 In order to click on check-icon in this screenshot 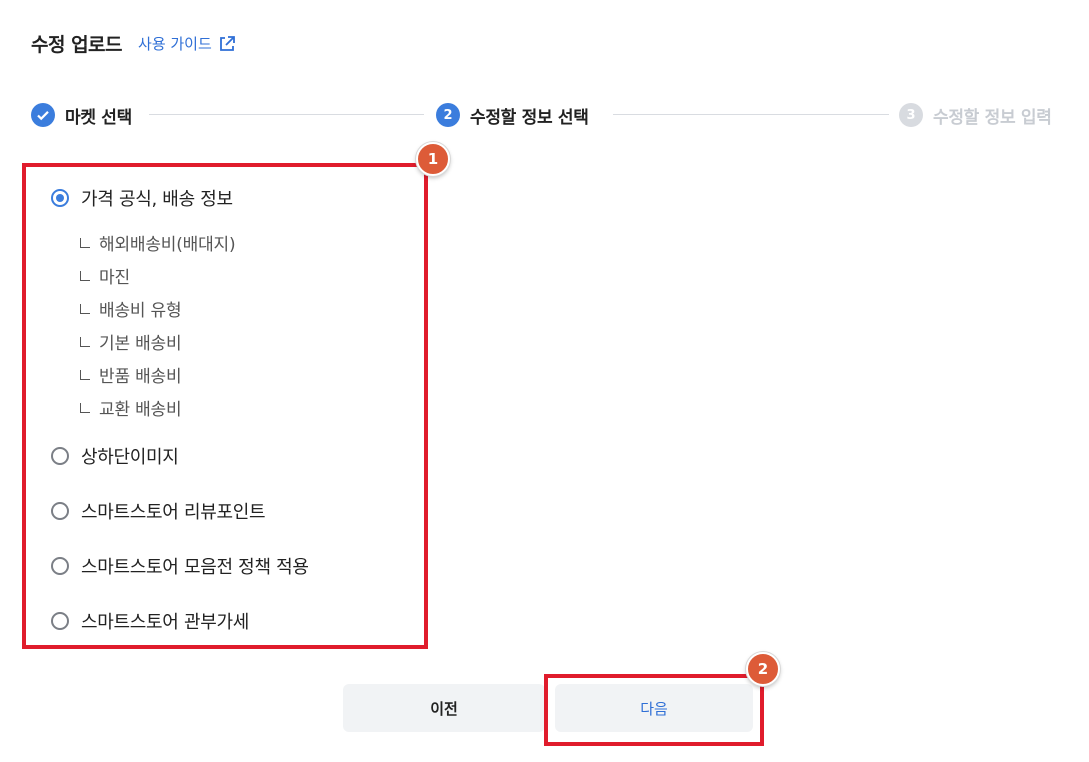, I will do `click(43, 115)`.